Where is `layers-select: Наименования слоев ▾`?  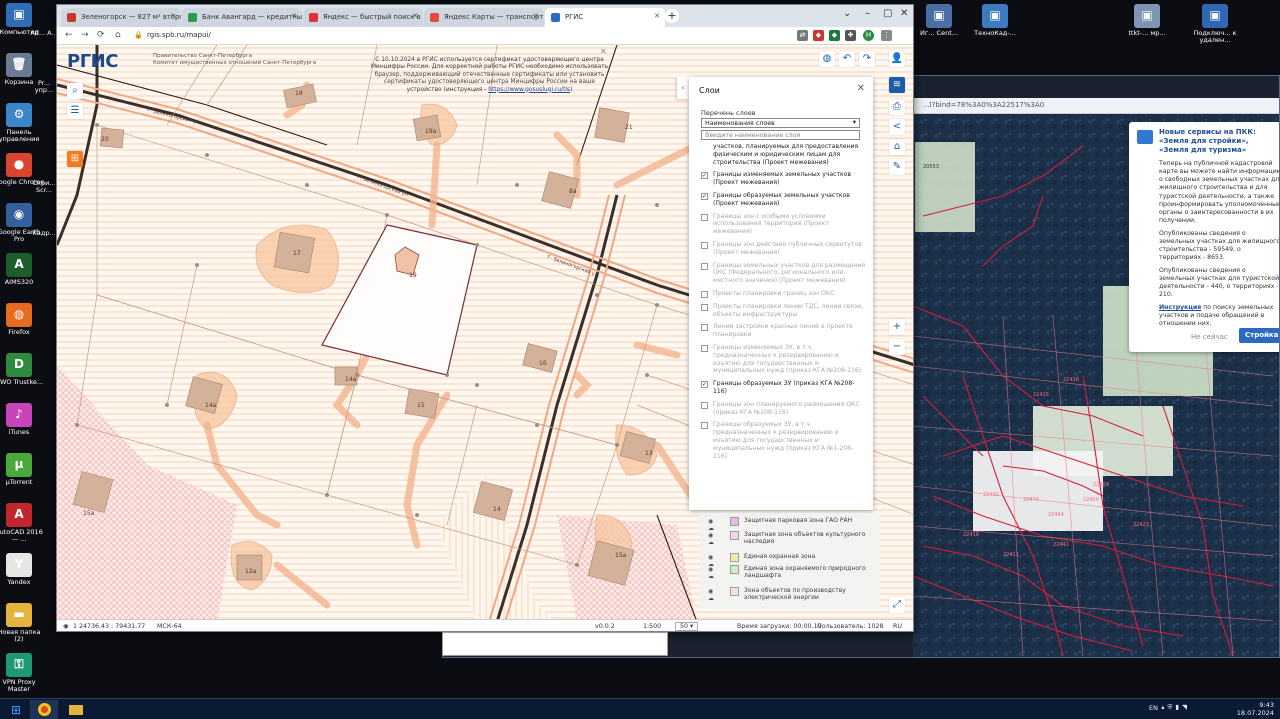
layers-select: Наименования слоев ▾ is located at coordinates (780, 123).